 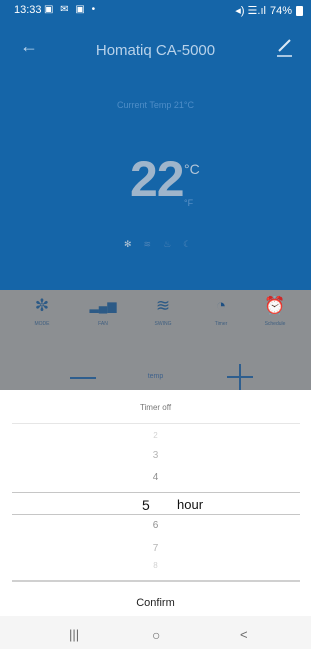 I want to click on temp-control-row, so click(x=155, y=367).